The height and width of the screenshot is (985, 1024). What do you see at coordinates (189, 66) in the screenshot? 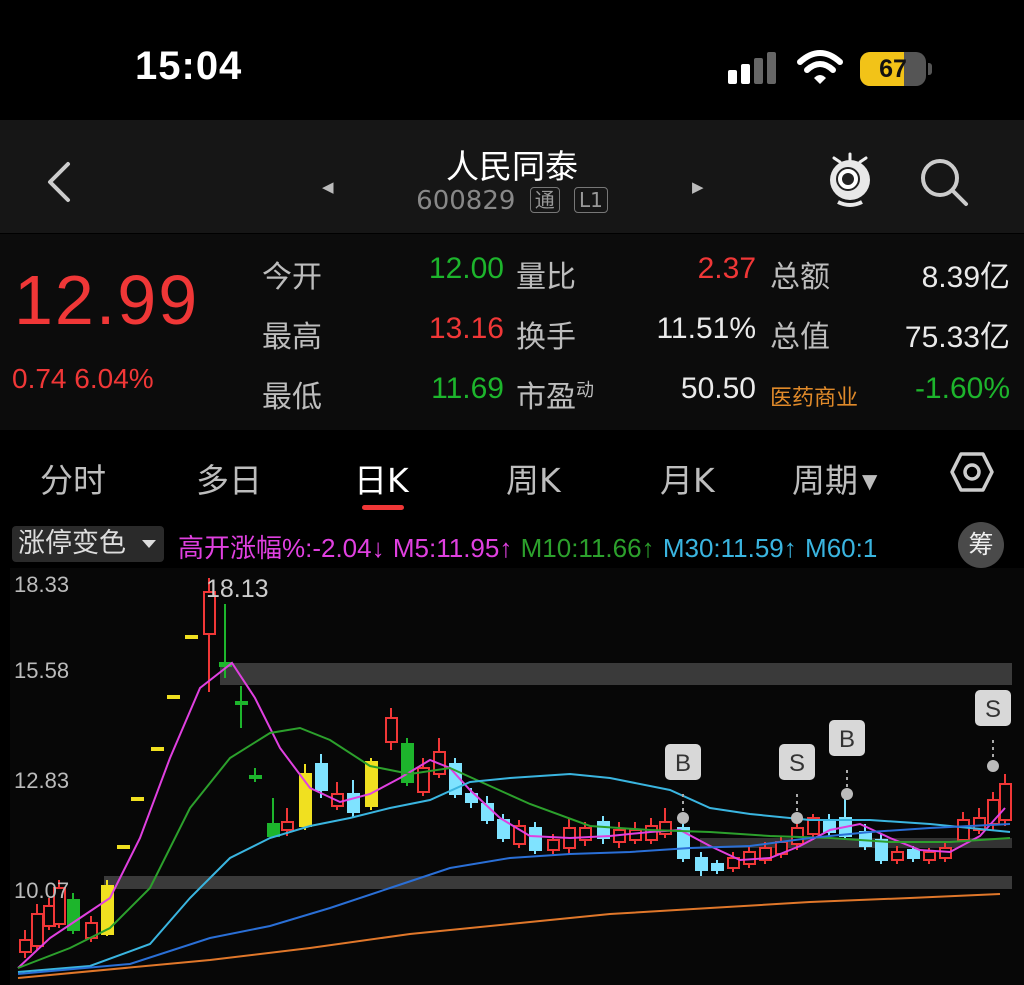
I see `status-time: 15:04` at bounding box center [189, 66].